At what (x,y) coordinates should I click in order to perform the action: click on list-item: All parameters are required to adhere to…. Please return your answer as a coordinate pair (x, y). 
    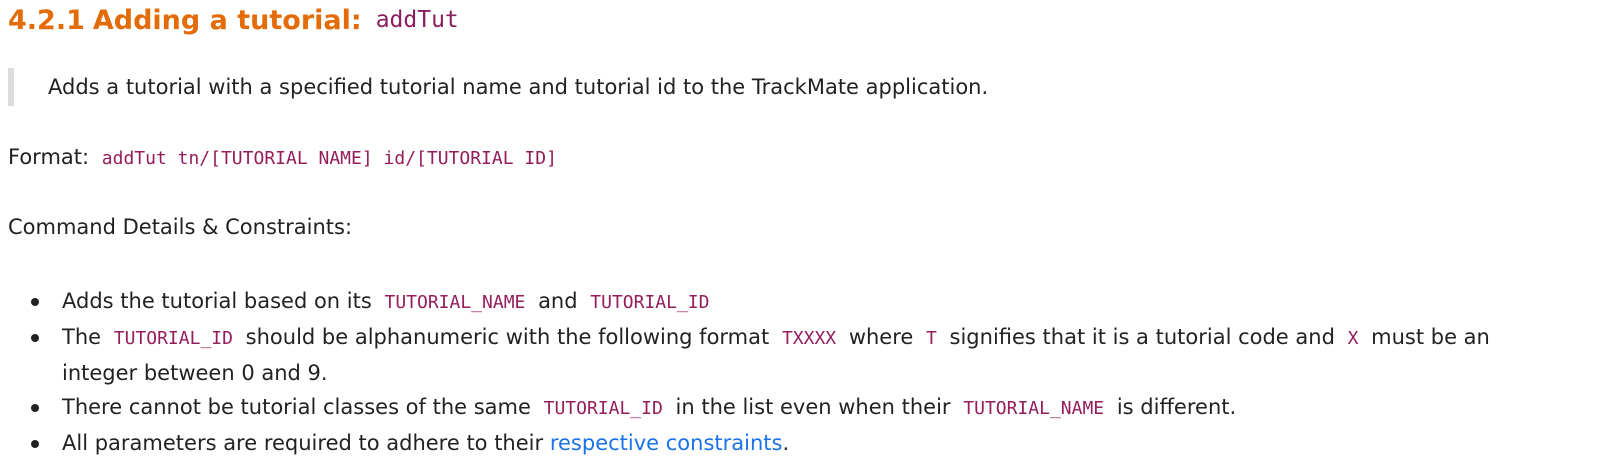
    Looking at the image, I should click on (808, 443).